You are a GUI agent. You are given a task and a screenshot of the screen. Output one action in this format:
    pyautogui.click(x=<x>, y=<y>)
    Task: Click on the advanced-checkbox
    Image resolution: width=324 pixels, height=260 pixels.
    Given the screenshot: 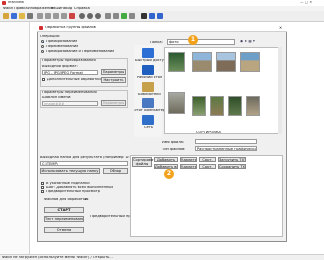 What is the action you would take?
    pyautogui.click(x=43, y=79)
    